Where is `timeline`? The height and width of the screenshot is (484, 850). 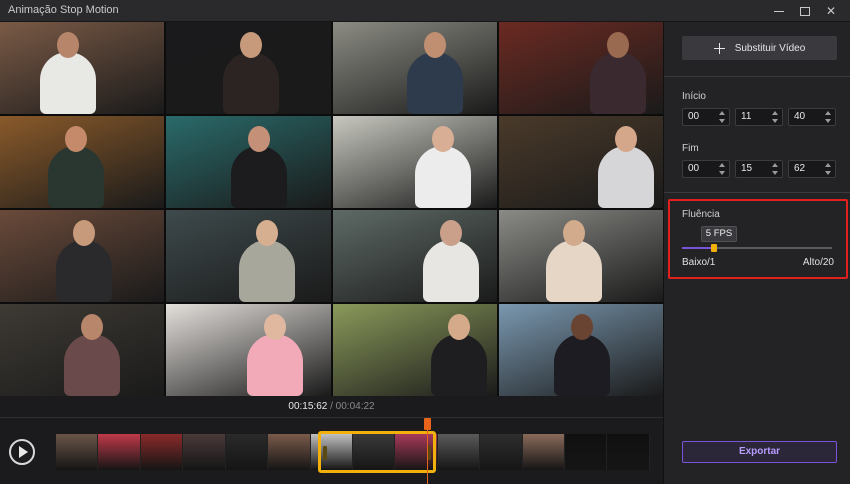
timeline is located at coordinates (331, 451).